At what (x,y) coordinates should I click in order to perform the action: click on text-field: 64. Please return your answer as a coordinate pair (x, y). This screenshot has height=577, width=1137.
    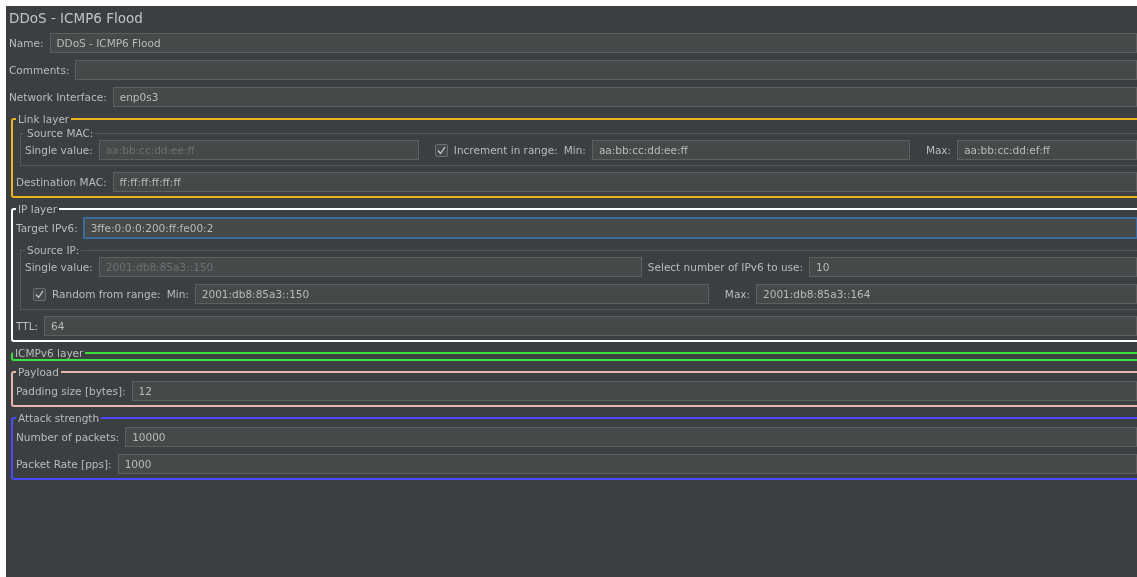
    Looking at the image, I should click on (590, 326).